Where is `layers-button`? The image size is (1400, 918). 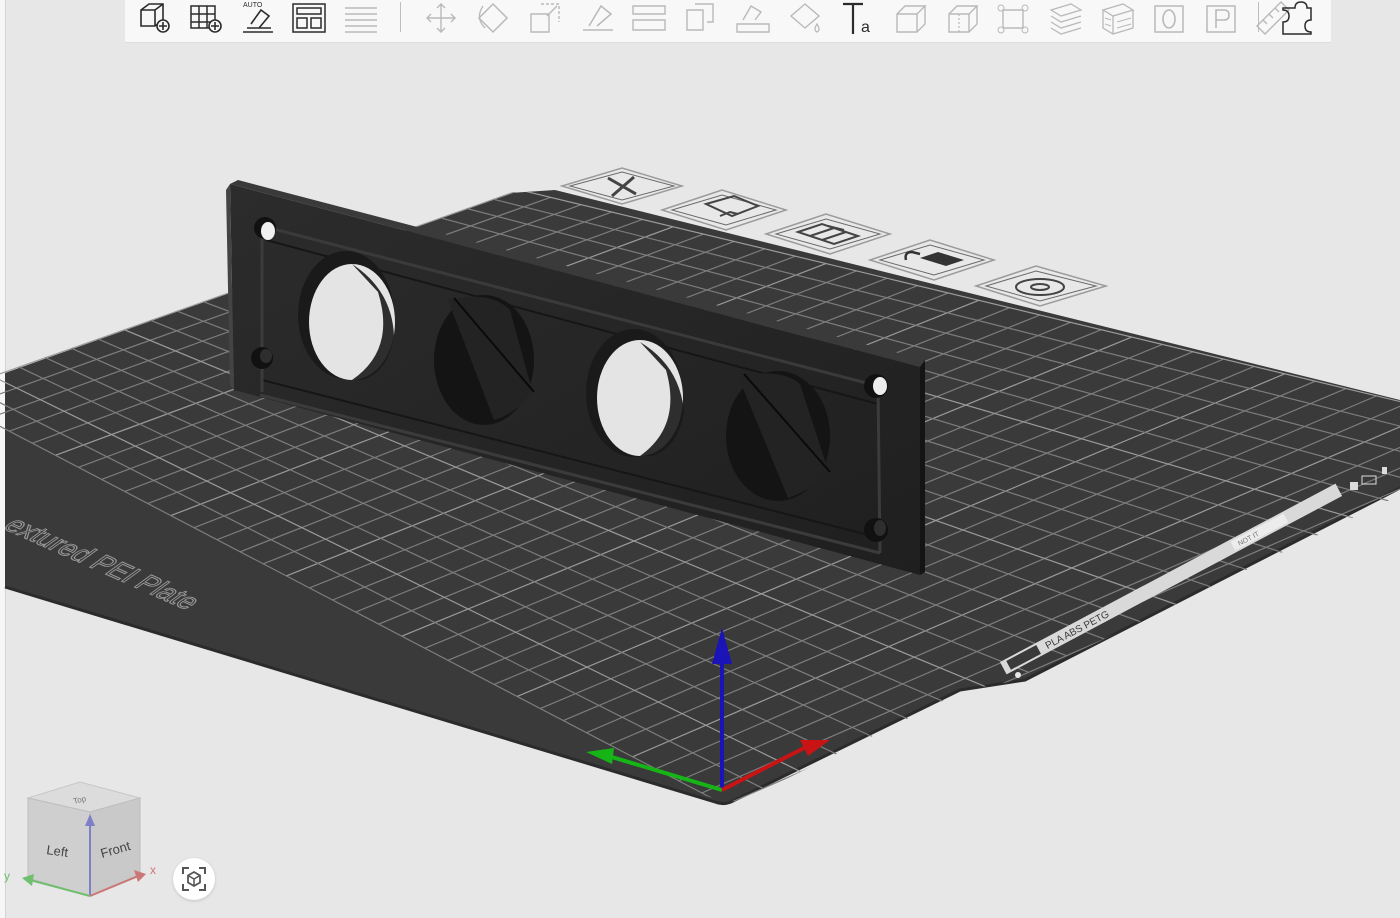 layers-button is located at coordinates (361, 18).